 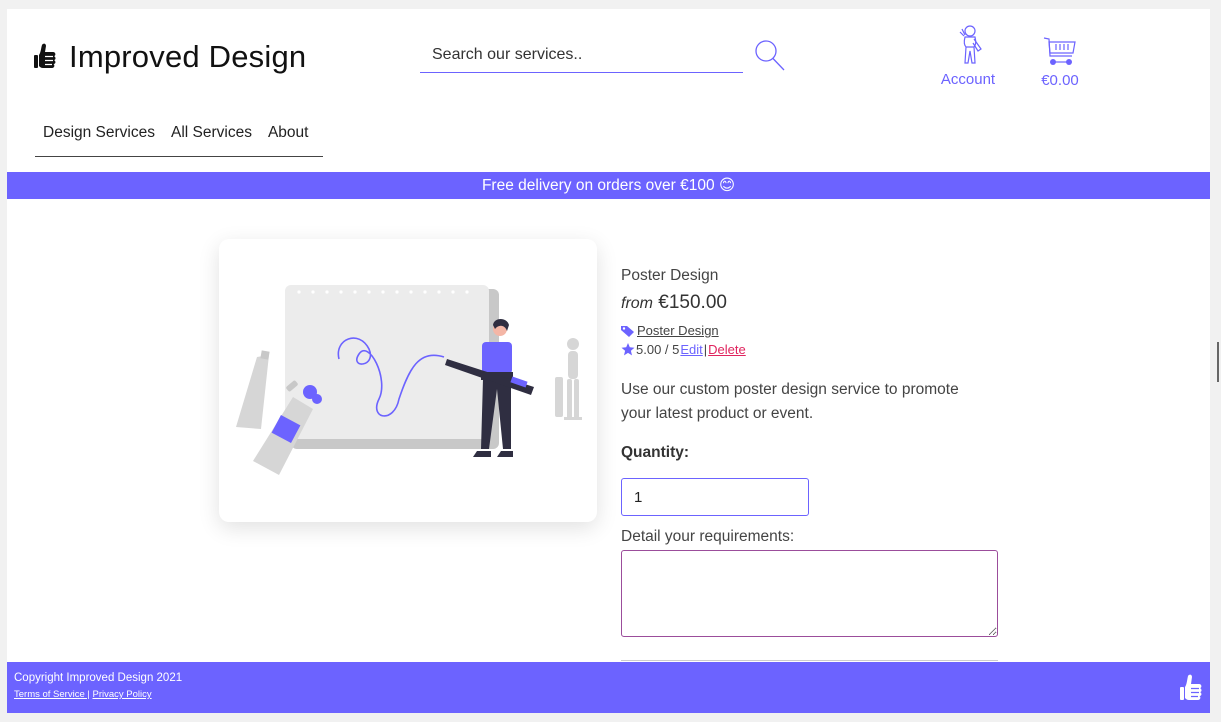 What do you see at coordinates (816, 303) in the screenshot?
I see `product-price: from €150.00` at bounding box center [816, 303].